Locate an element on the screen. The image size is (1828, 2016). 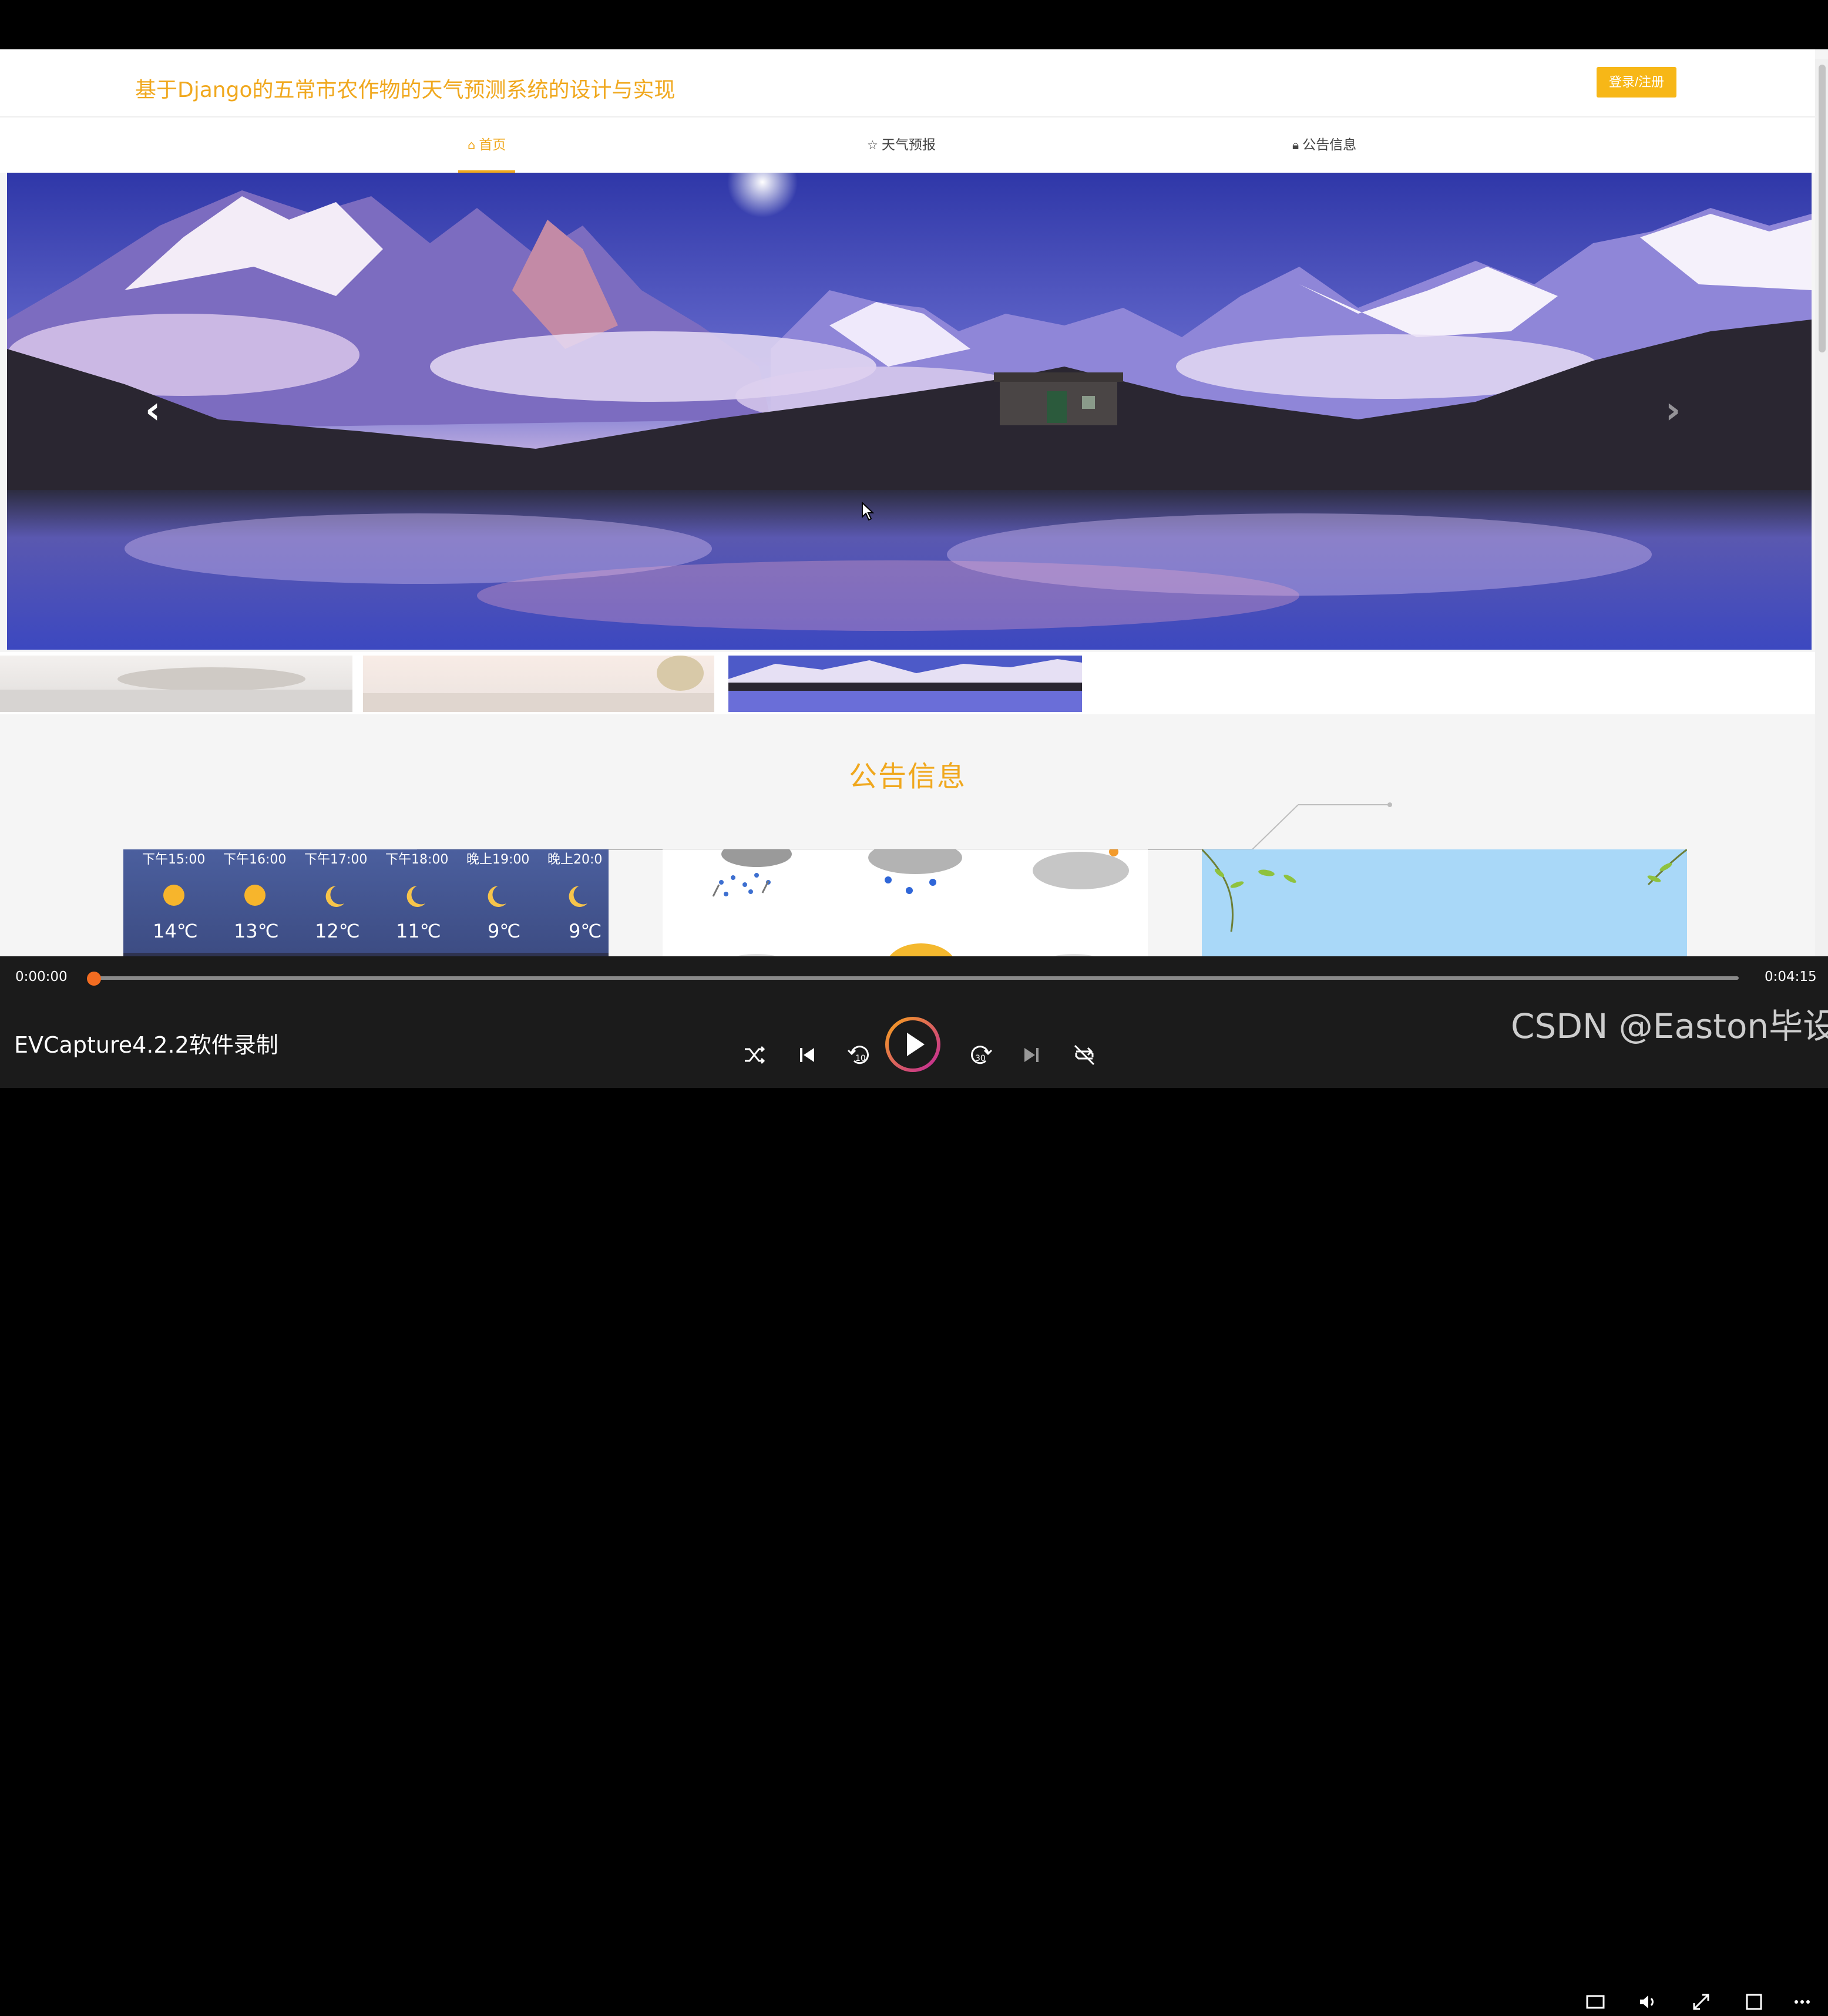
svg-text: 下午16:00 is located at coordinates (254, 859).